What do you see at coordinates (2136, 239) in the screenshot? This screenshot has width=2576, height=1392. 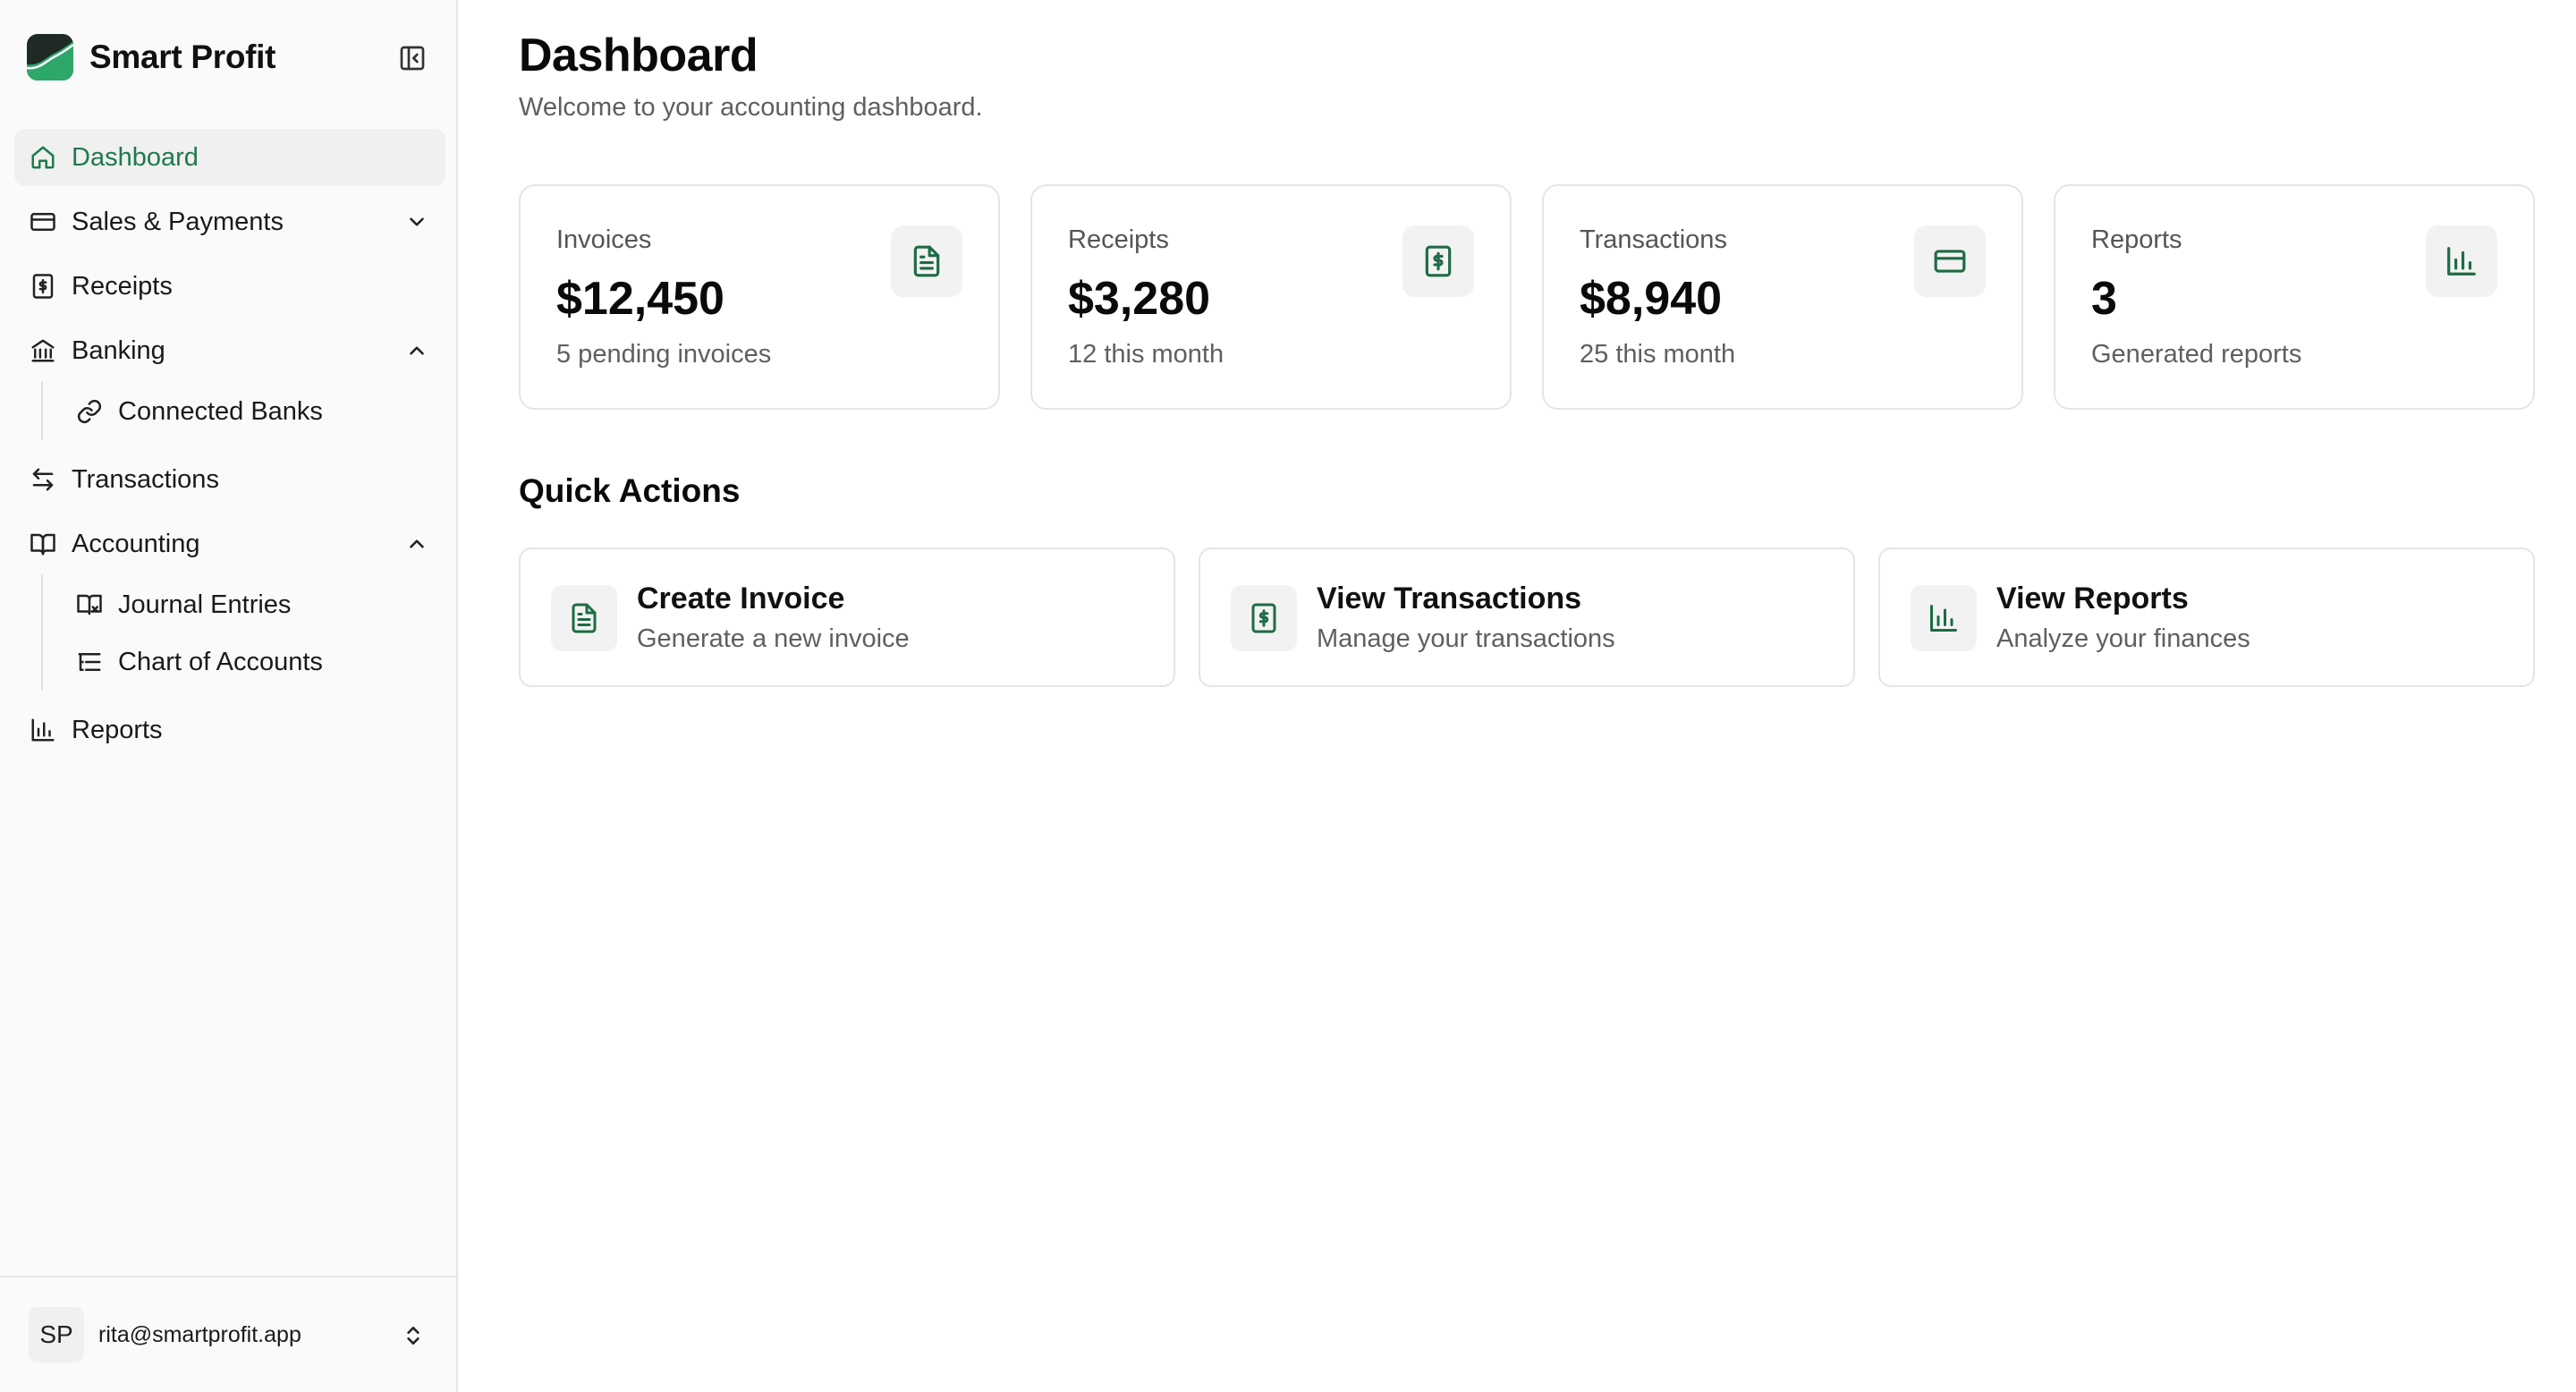 I see `stat-label: Reports` at bounding box center [2136, 239].